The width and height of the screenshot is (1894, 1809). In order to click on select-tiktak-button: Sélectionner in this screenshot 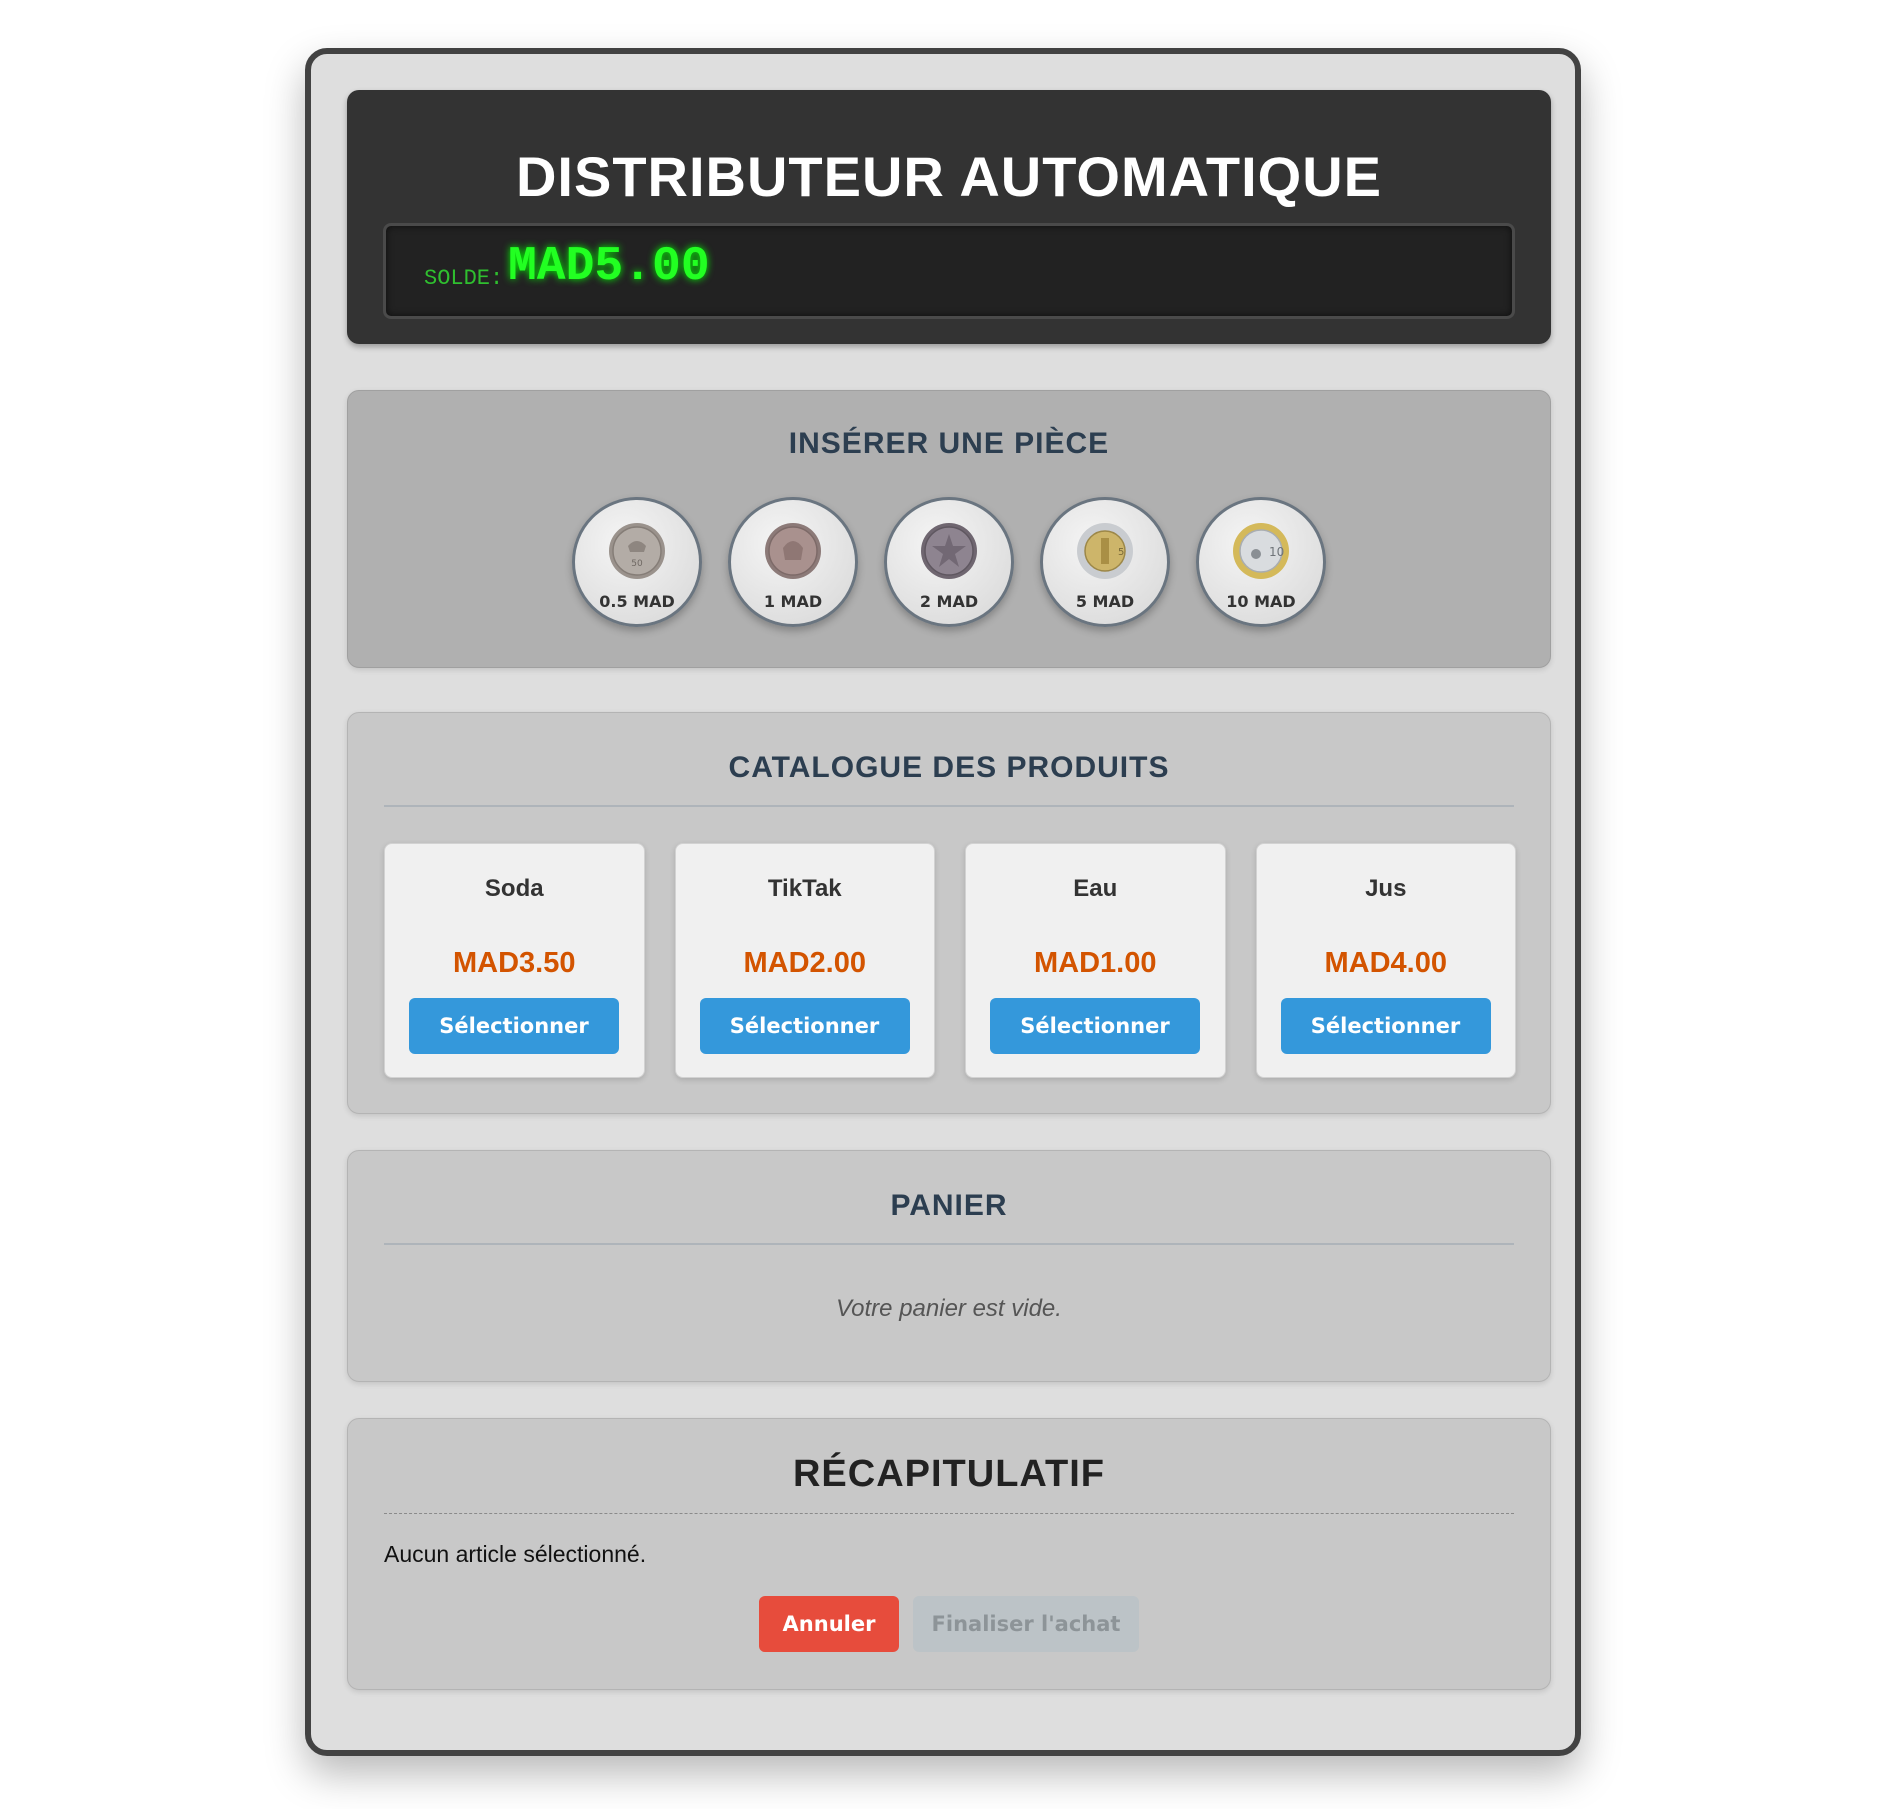, I will do `click(804, 1026)`.